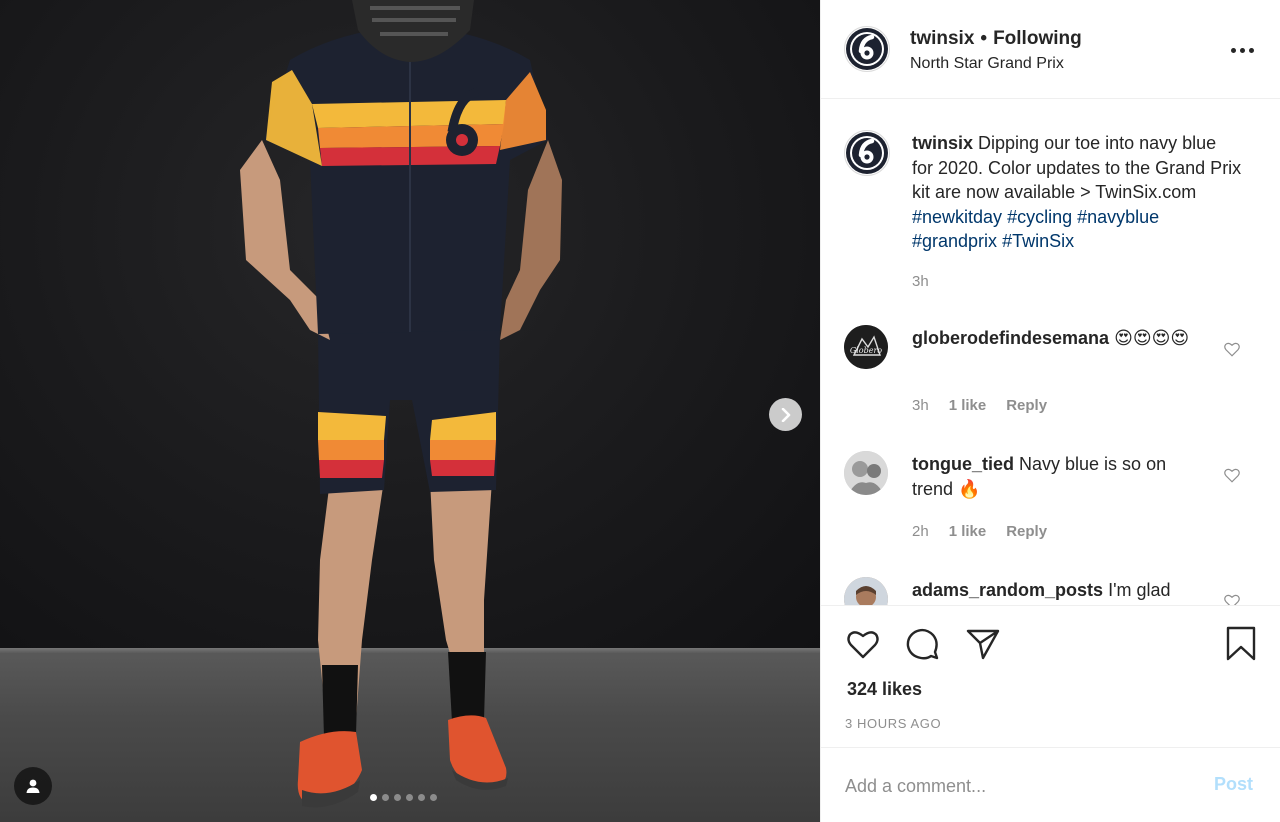 The height and width of the screenshot is (822, 1280). Describe the element at coordinates (1050, 676) in the screenshot. I see `post-actions: 324 likes 3 HOURS AGO` at that location.